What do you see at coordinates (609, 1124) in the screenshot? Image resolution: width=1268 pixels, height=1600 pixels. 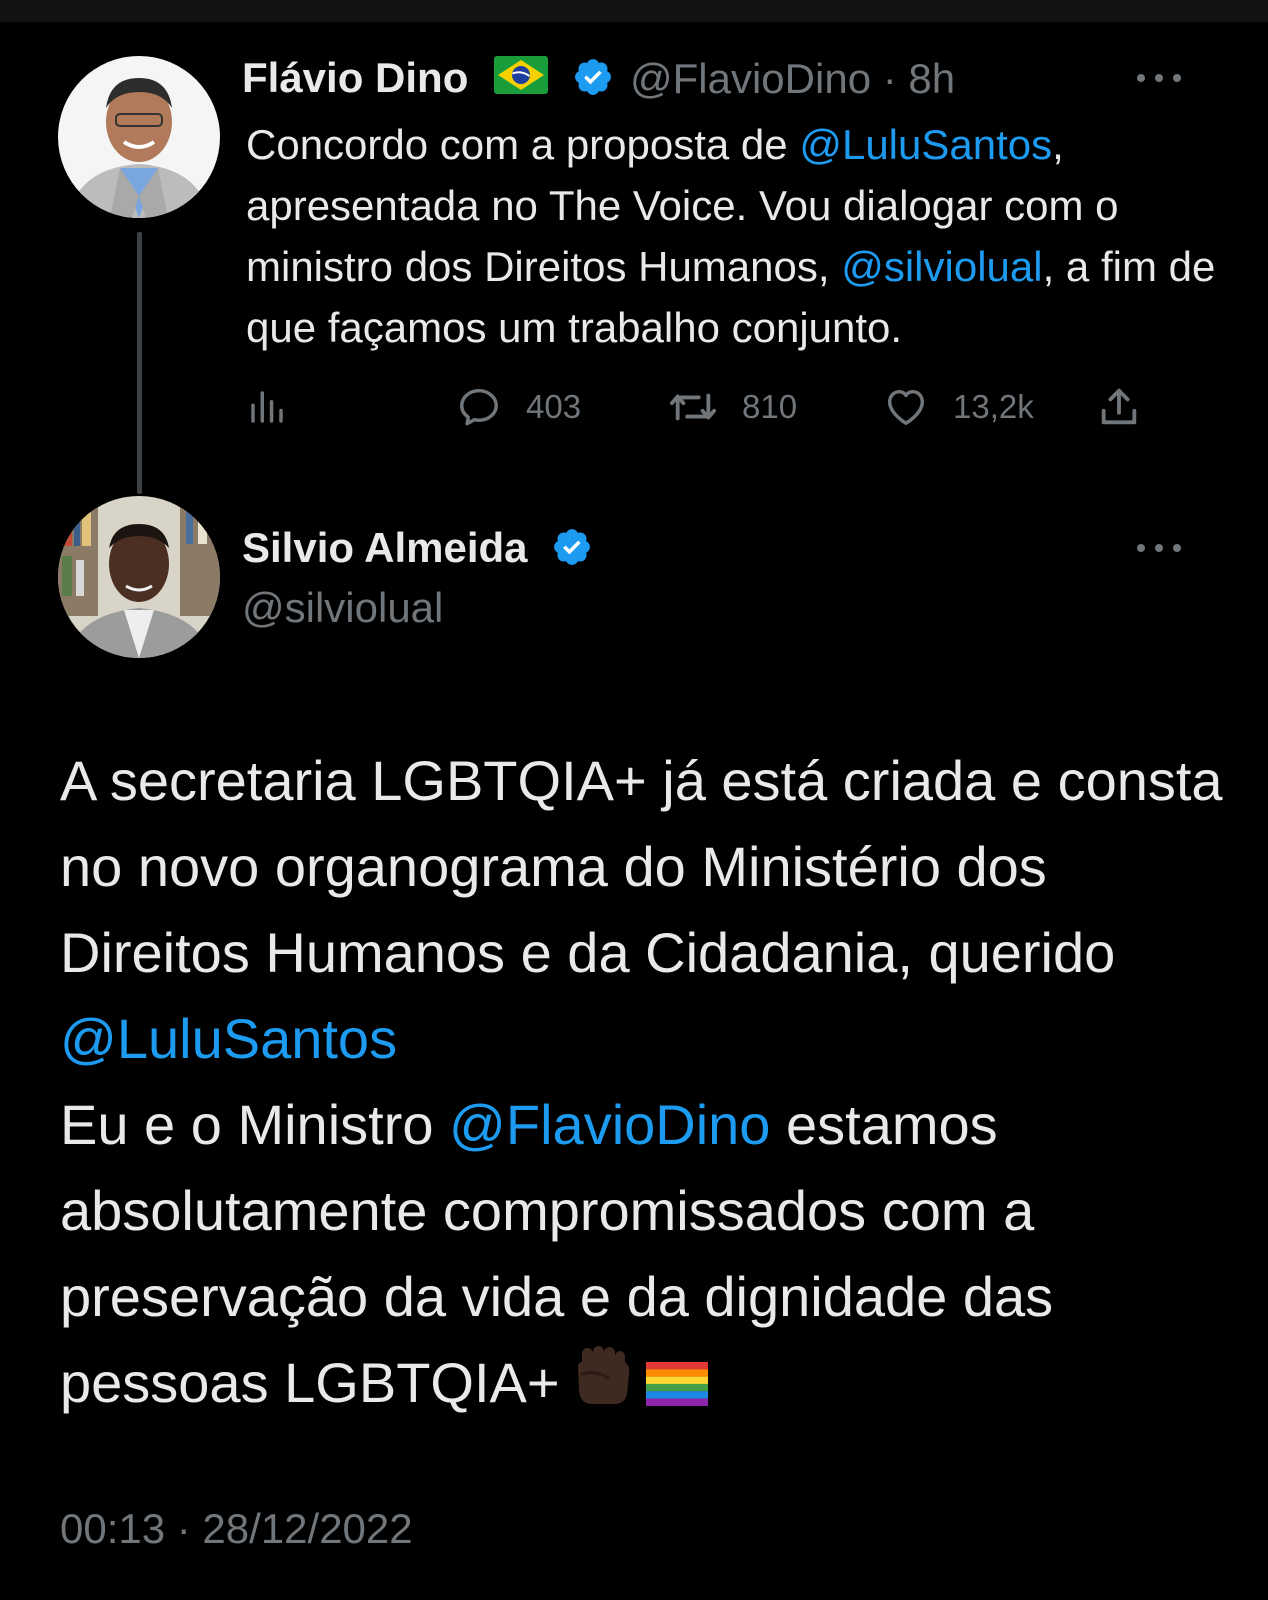 I see `mention-flaviodino: @FlavioDino` at bounding box center [609, 1124].